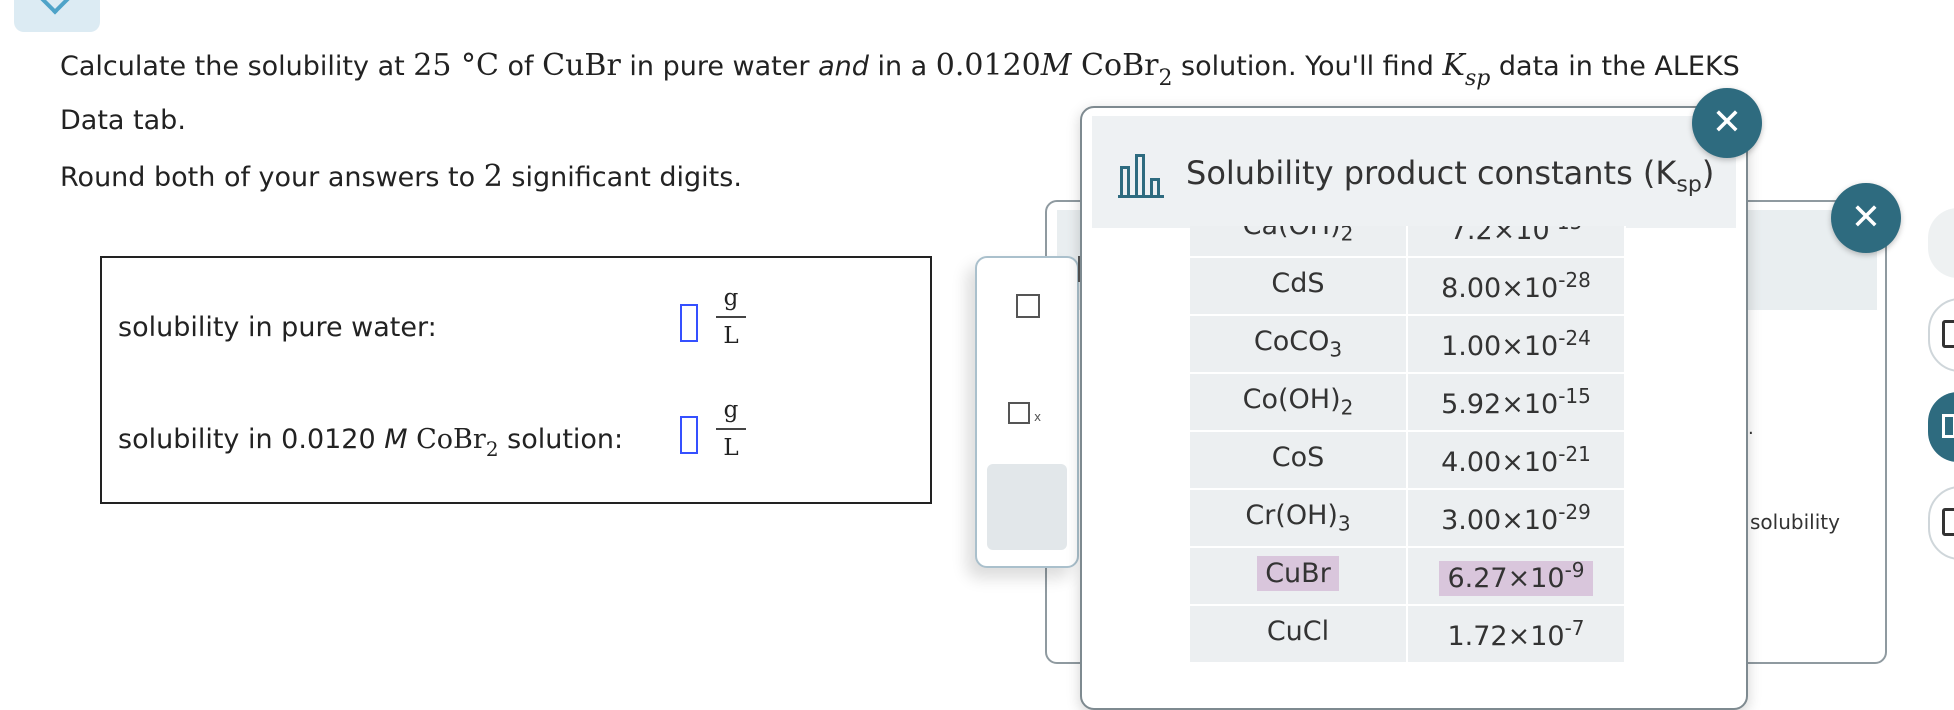 The width and height of the screenshot is (1954, 710). What do you see at coordinates (1517, 577) in the screenshot?
I see `ksp-value-cell: 6.27×10-9` at bounding box center [1517, 577].